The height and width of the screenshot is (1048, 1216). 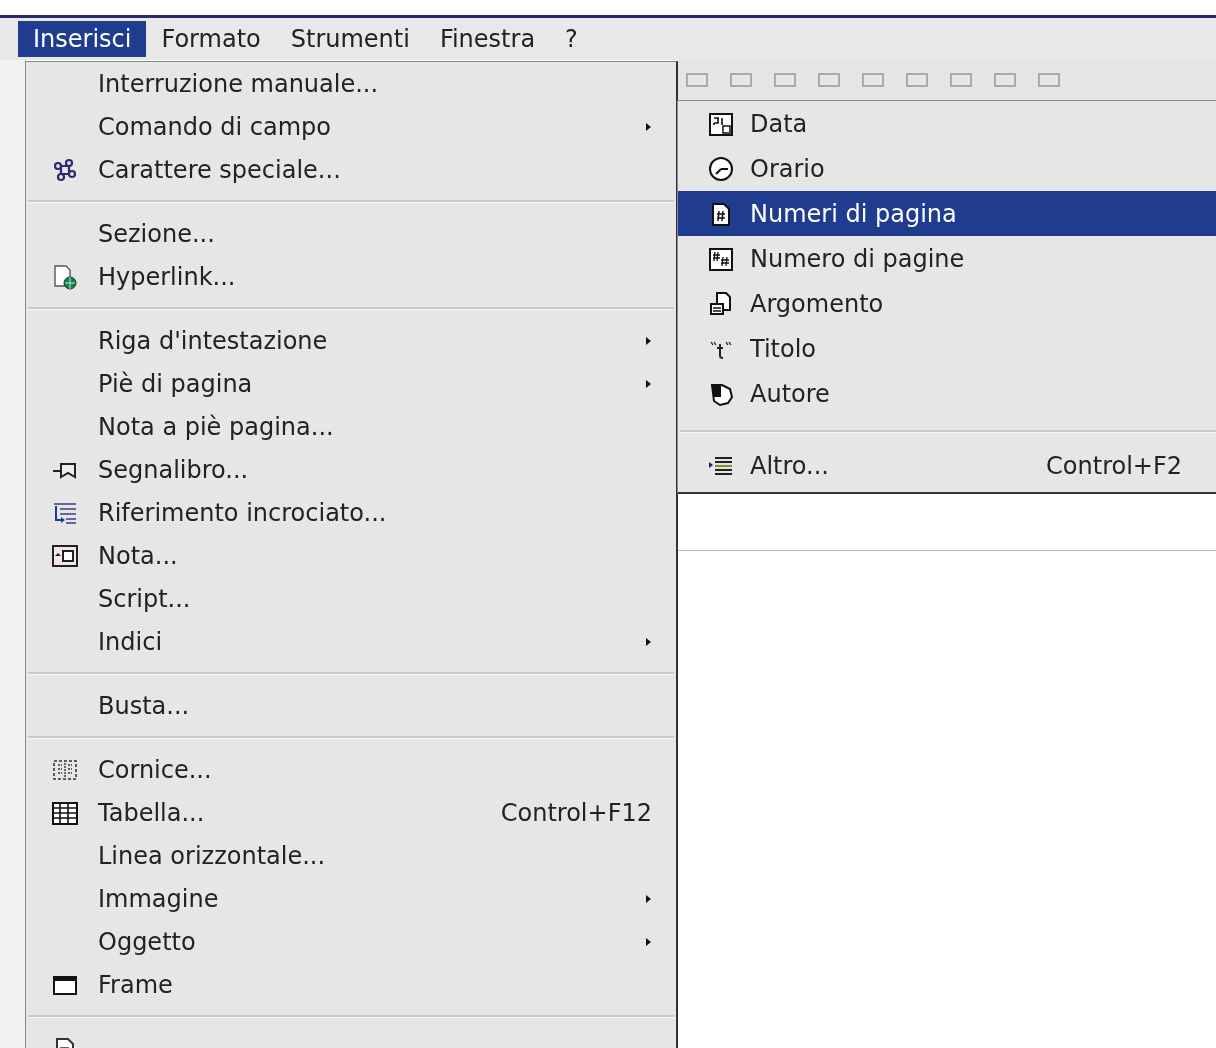 What do you see at coordinates (65, 812) in the screenshot?
I see `table-icon` at bounding box center [65, 812].